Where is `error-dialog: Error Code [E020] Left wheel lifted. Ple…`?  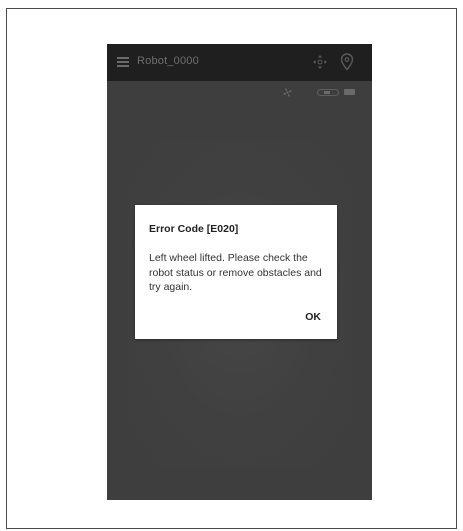
error-dialog: Error Code [E020] Left wheel lifted. Ple… is located at coordinates (236, 272).